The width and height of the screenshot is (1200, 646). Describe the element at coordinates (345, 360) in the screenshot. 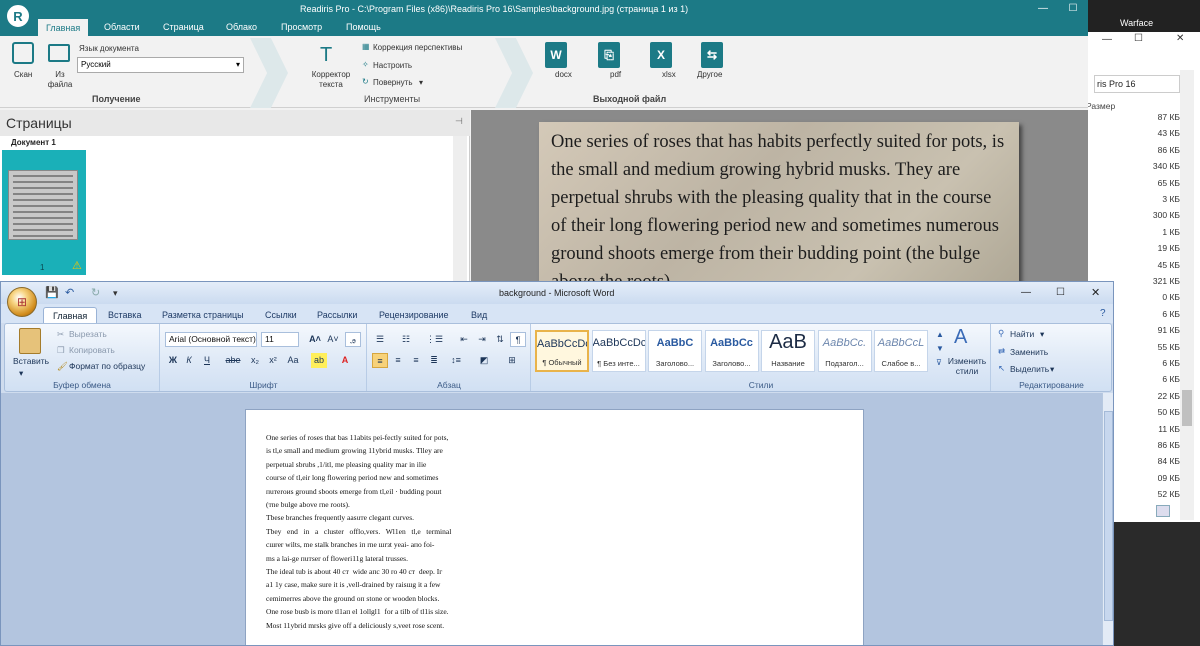

I see `font-color-icon: A` at that location.